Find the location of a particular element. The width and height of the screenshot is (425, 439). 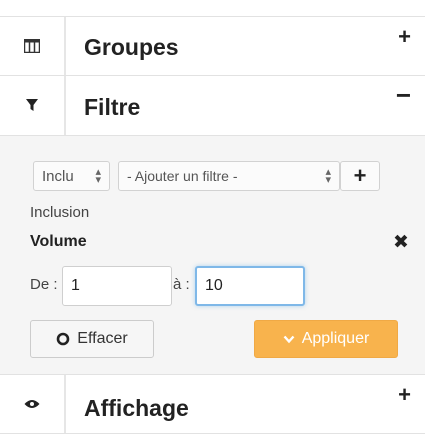

accordion-groupes: Groupes + is located at coordinates (212, 46).